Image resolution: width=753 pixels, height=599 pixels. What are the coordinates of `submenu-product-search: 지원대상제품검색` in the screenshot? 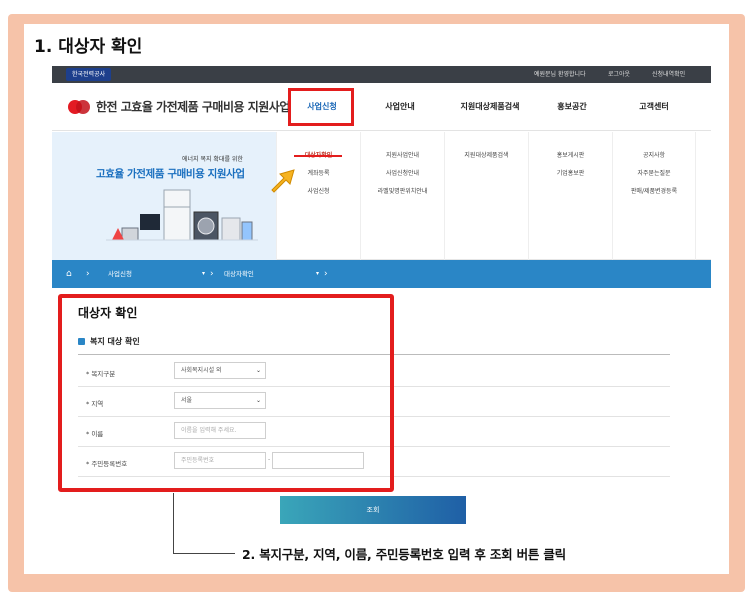 It's located at (486, 154).